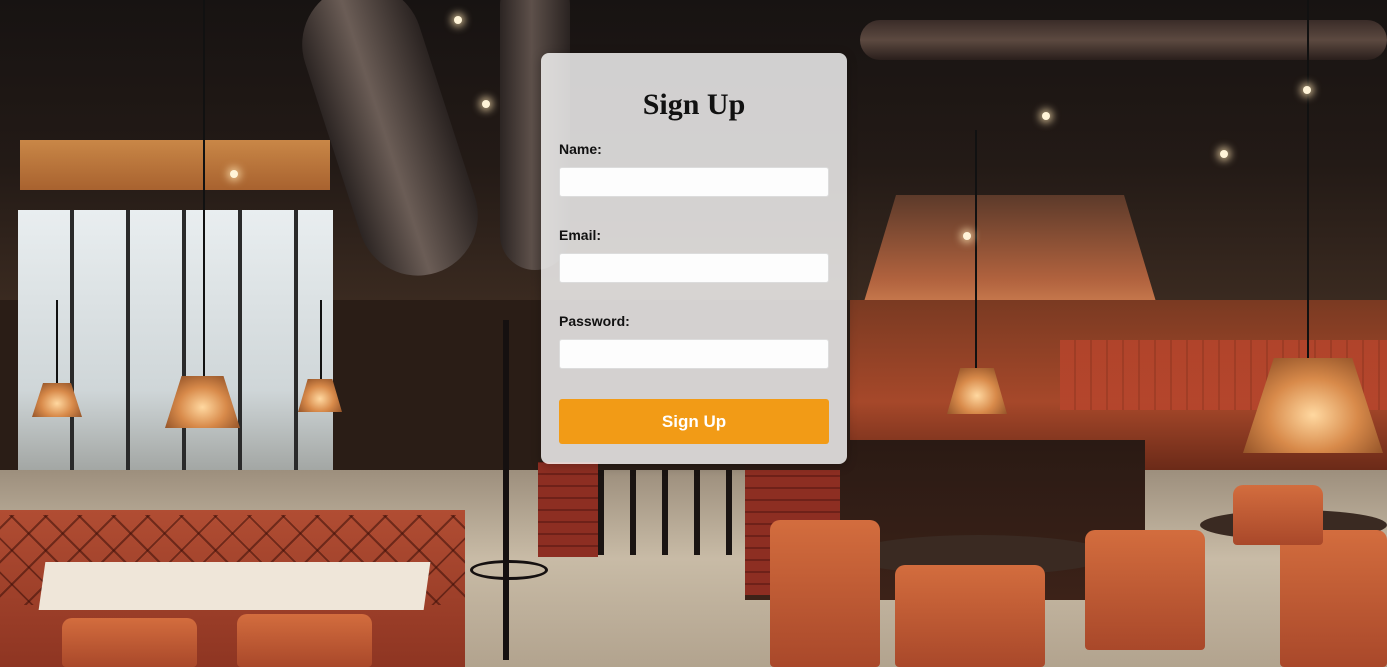 The image size is (1387, 667). I want to click on name-input, so click(694, 182).